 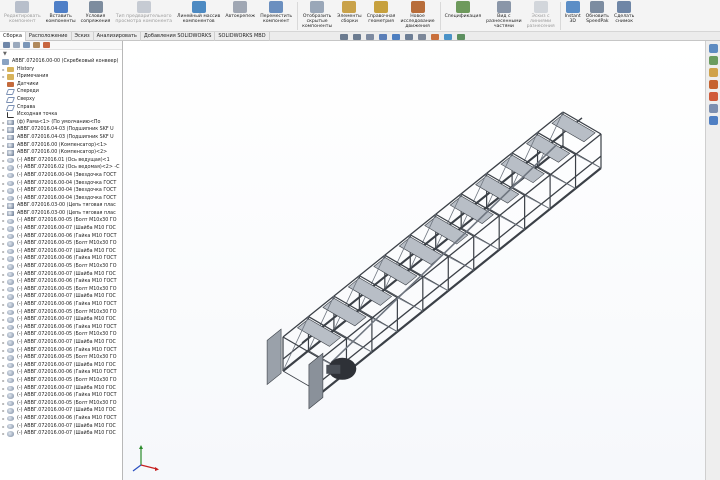 What do you see at coordinates (276, 12) in the screenshot?
I see `move-component-button: Переместить компонент` at bounding box center [276, 12].